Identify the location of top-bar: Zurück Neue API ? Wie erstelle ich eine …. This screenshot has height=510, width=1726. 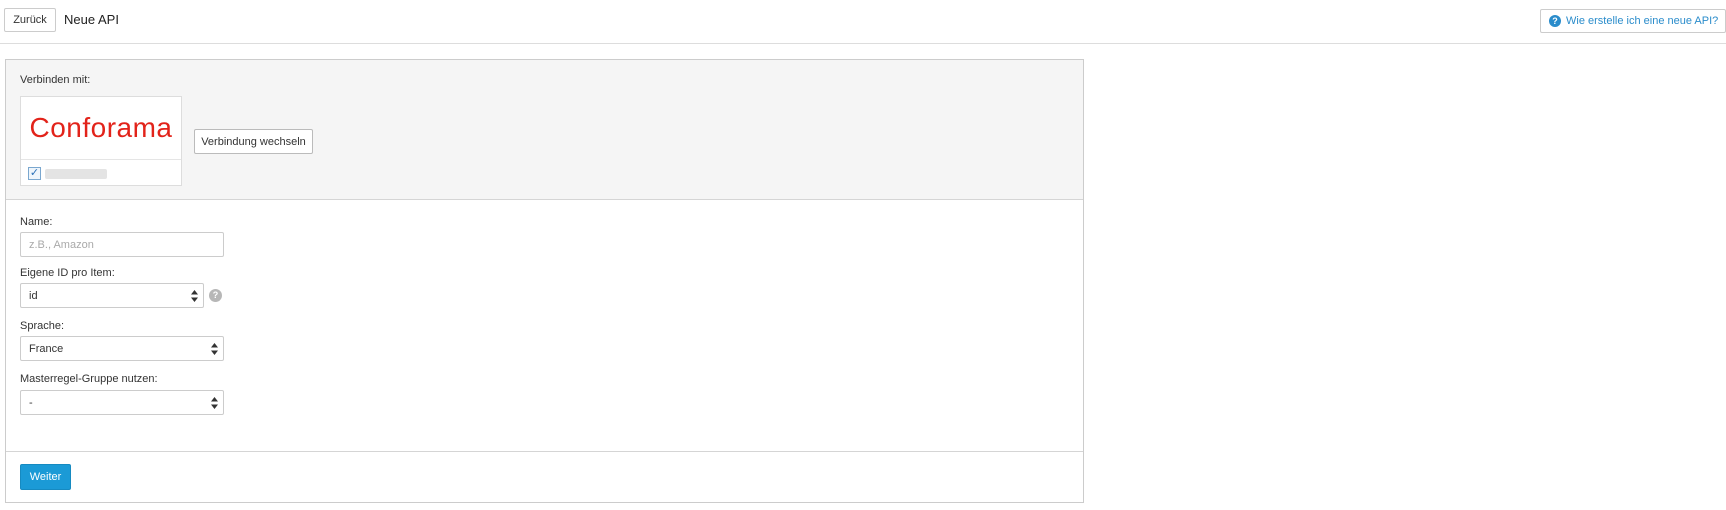
(863, 22).